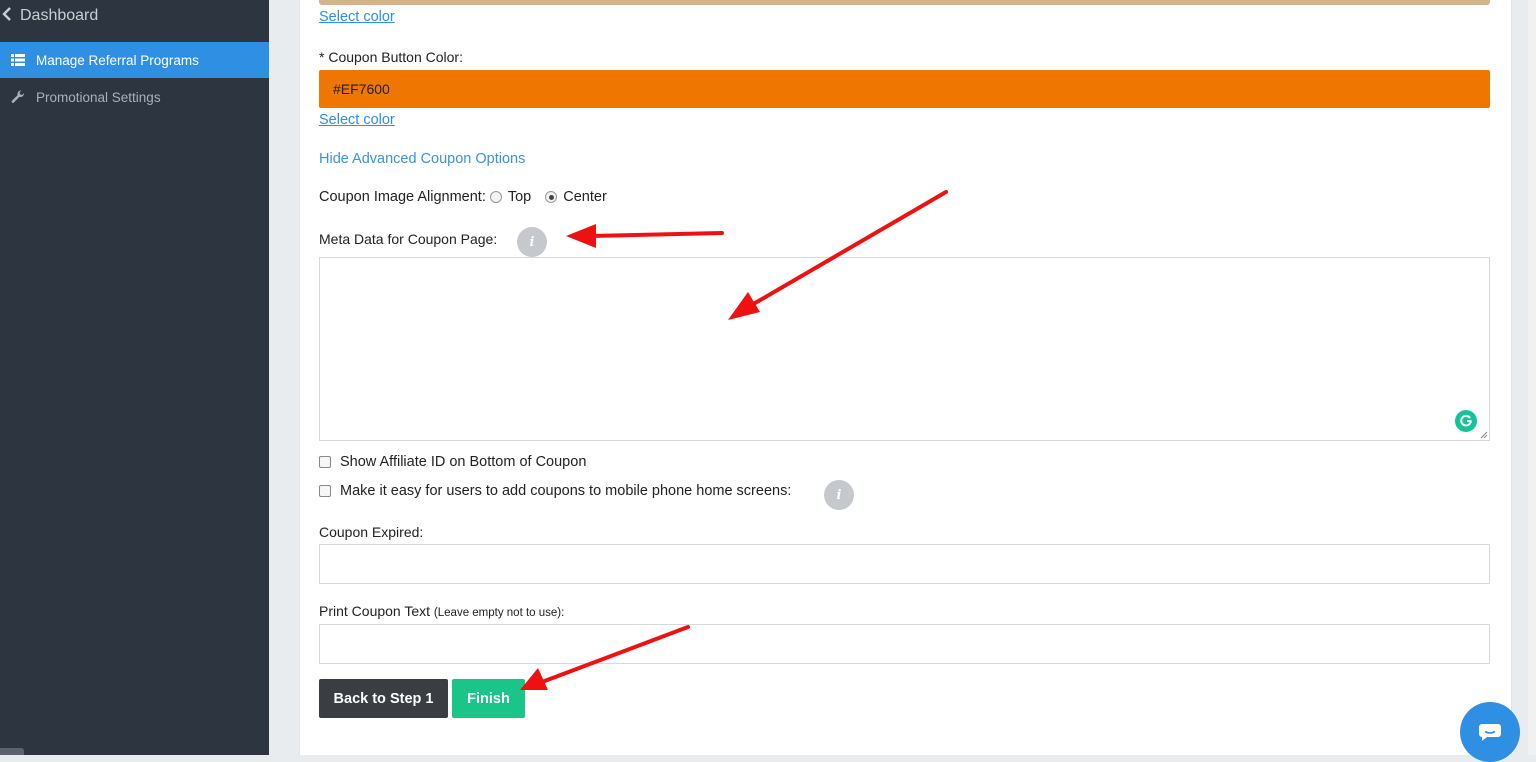  Describe the element at coordinates (499, 613) in the screenshot. I see `print-coupon-text-hint: (Leave empty not to use):` at that location.